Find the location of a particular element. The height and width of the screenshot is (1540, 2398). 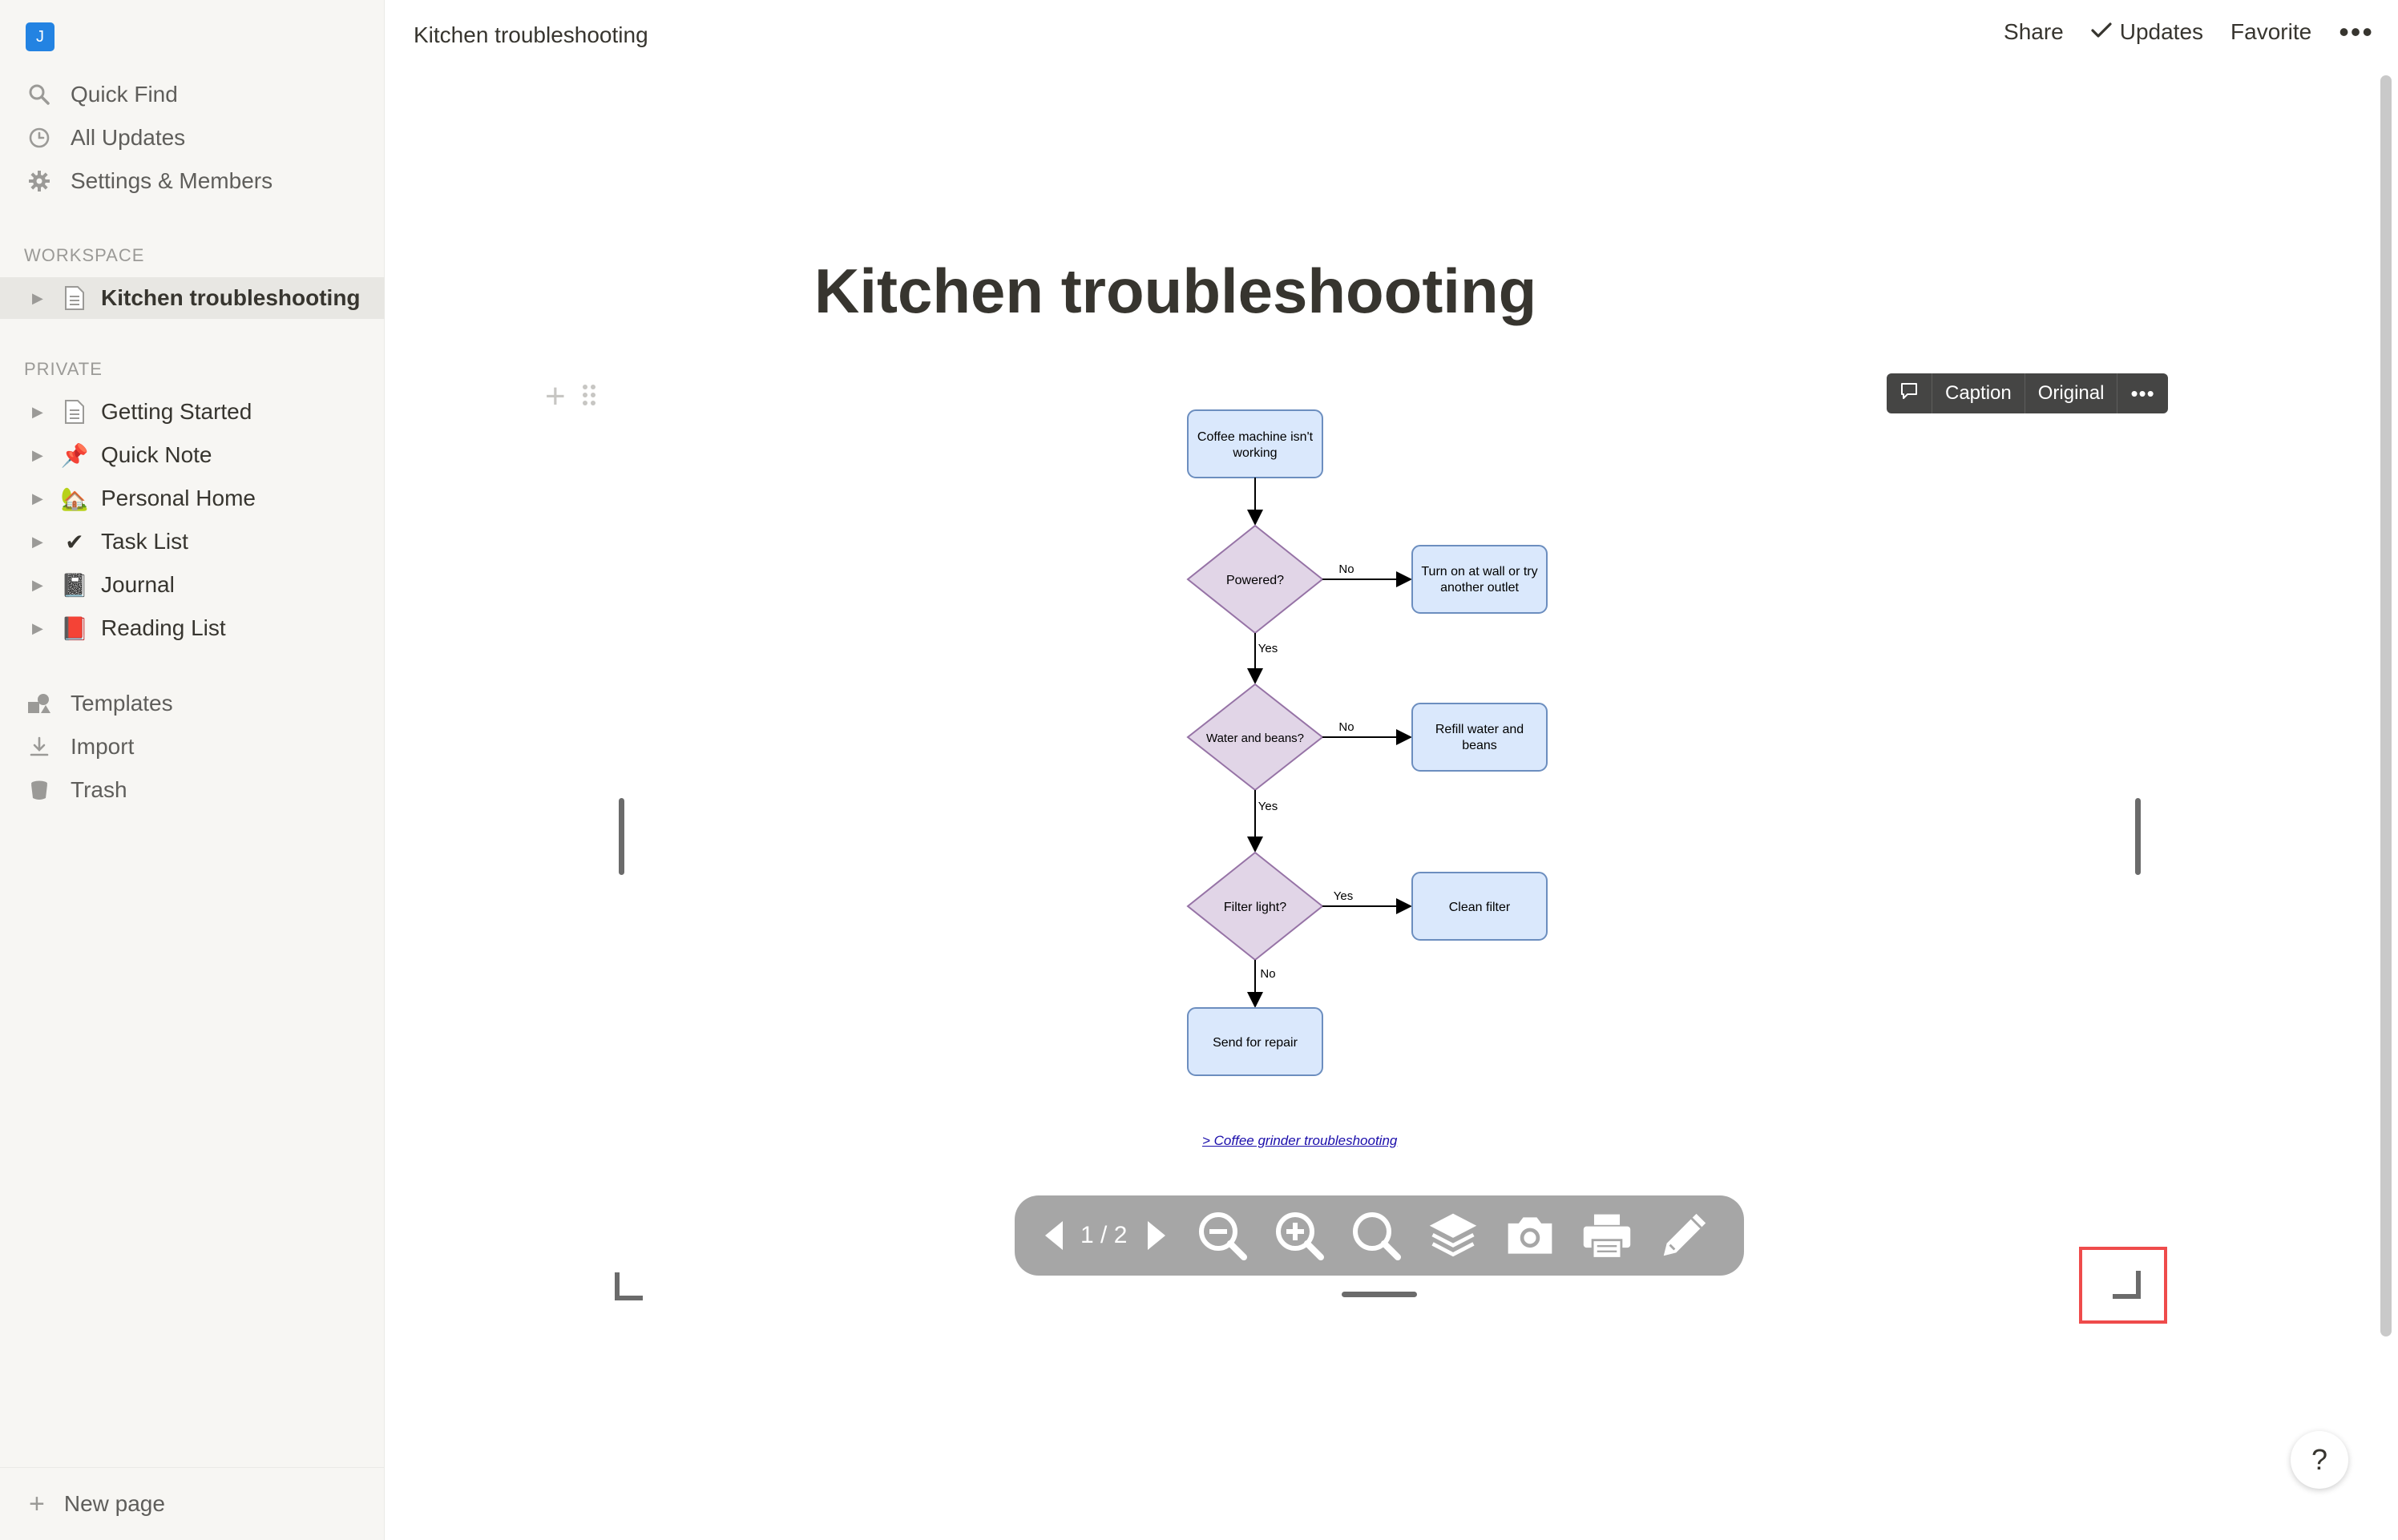

sidebar-item-label: Journal is located at coordinates (138, 584).